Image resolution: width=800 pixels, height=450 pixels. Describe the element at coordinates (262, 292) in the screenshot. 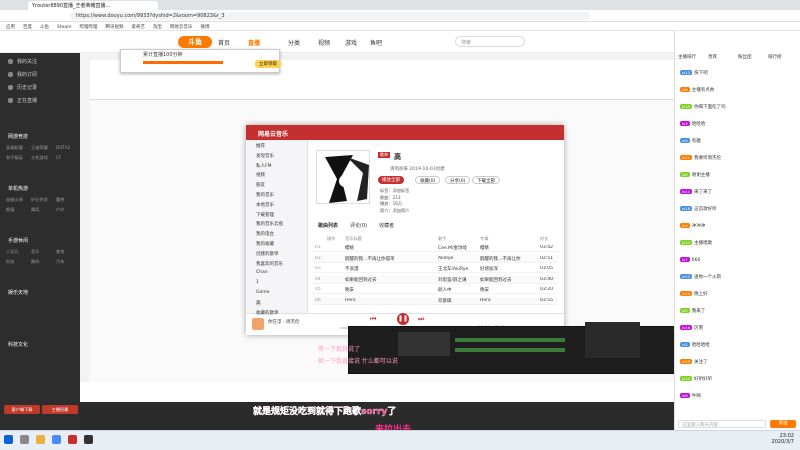

I see `music-sidebar-item: Game` at that location.